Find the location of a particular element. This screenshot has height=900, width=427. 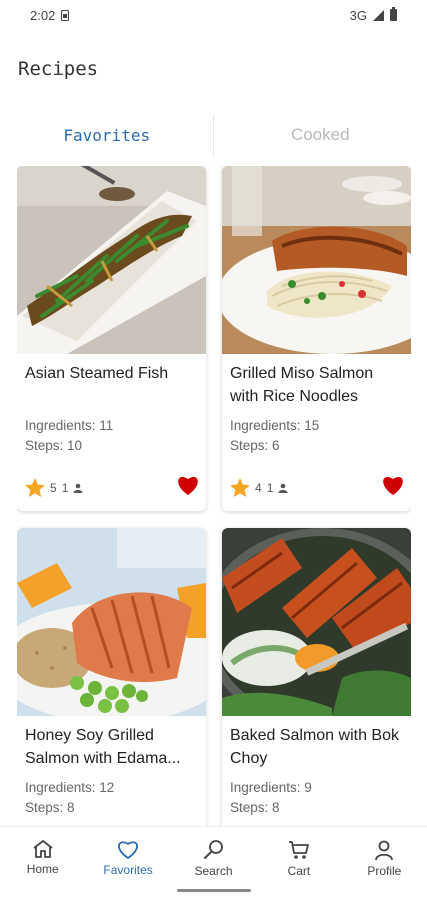

recipe-image-steamed-fish is located at coordinates (111, 260).